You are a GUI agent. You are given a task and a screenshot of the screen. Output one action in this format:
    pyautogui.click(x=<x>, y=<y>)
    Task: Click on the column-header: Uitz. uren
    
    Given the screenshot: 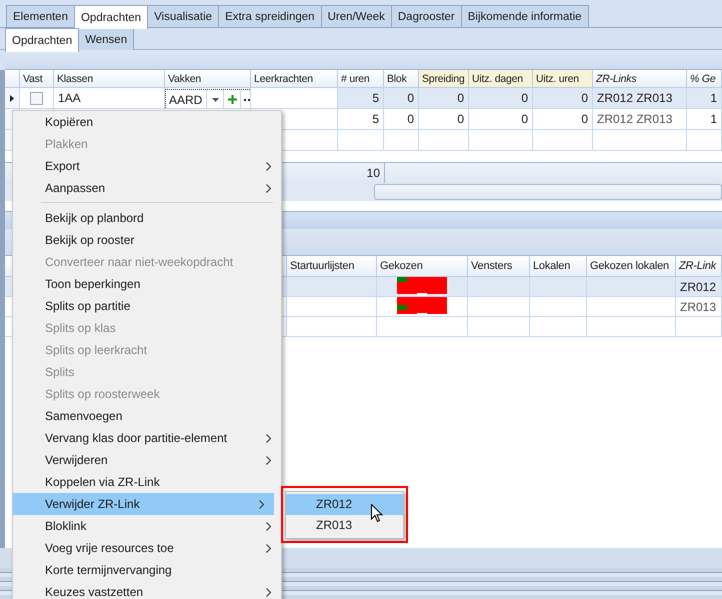 What is the action you would take?
    pyautogui.click(x=563, y=79)
    